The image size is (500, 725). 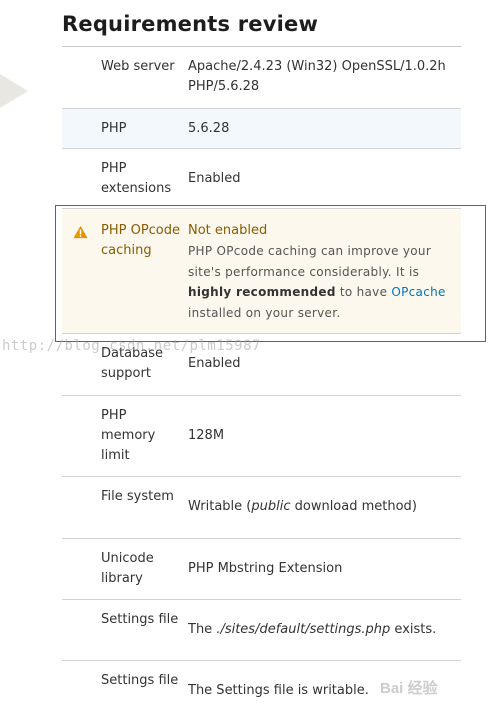 What do you see at coordinates (353, 506) in the screenshot?
I see `value-text: download method)` at bounding box center [353, 506].